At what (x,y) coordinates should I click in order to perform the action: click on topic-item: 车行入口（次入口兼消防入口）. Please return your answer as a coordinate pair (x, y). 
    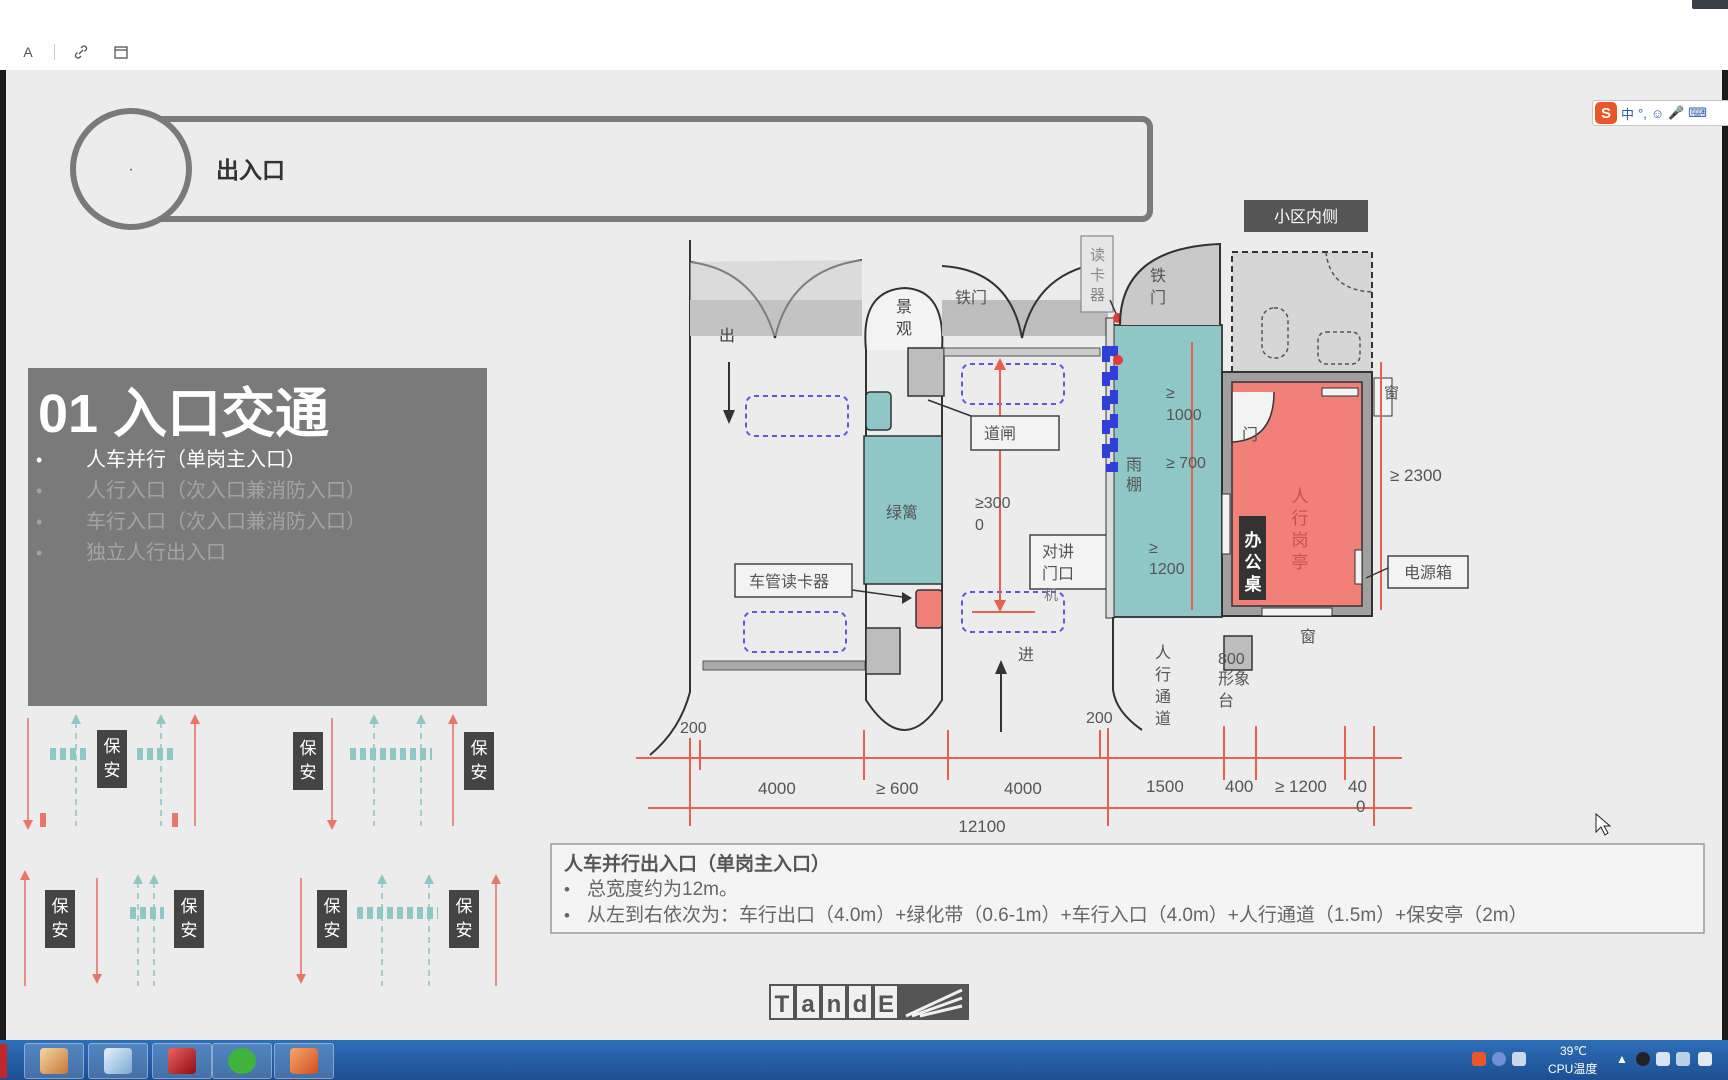
    Looking at the image, I should click on (226, 521).